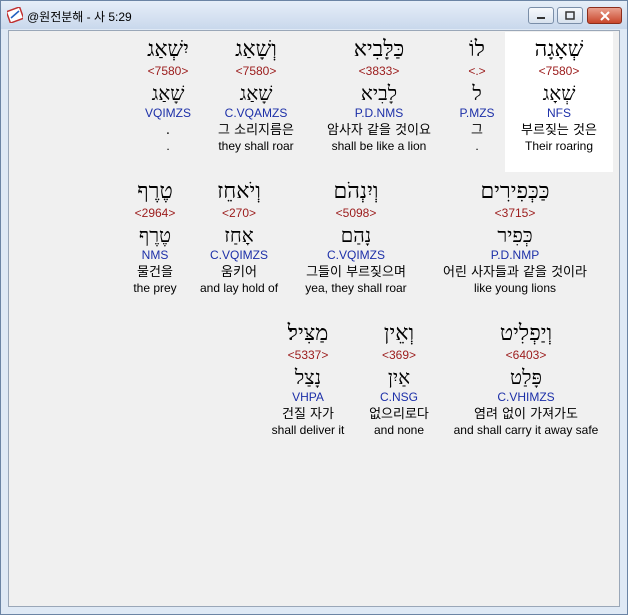 The image size is (628, 615). I want to click on strong-number: <6403>, so click(526, 355).